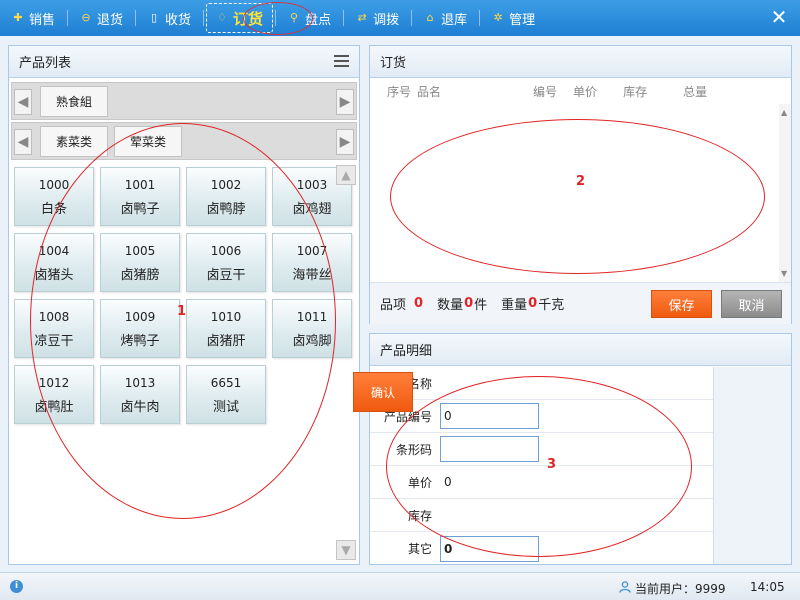  I want to click on product-tile: 6651 测试, so click(226, 394).